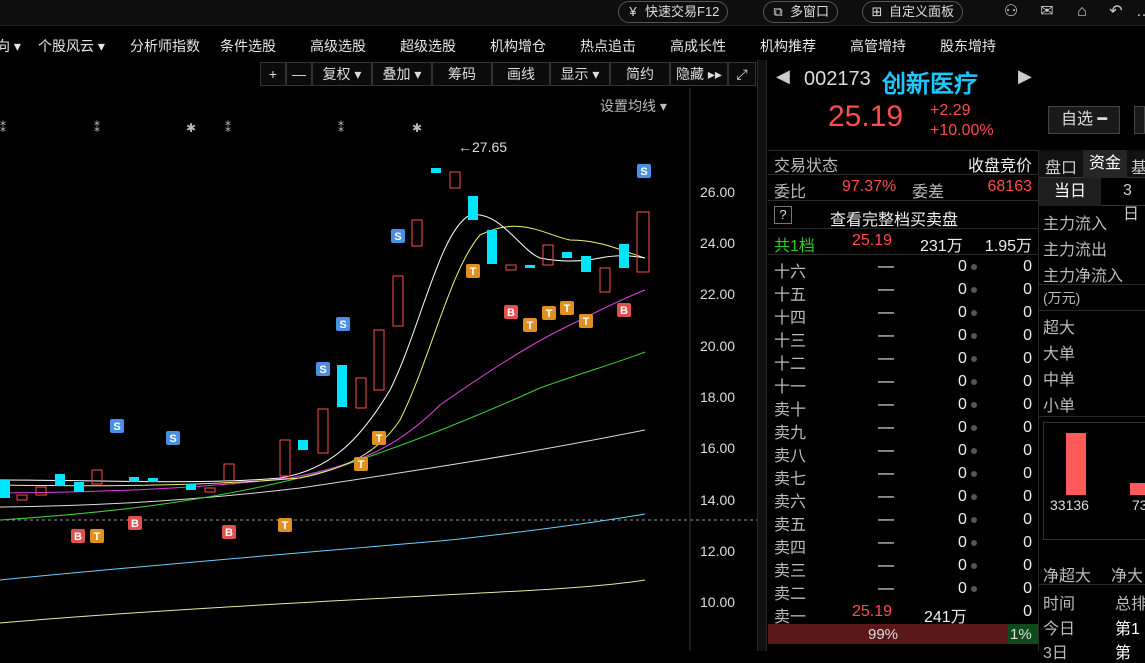 This screenshot has height=663, width=1145. Describe the element at coordinates (462, 74) in the screenshot. I see `chips-button: 筹码` at that location.